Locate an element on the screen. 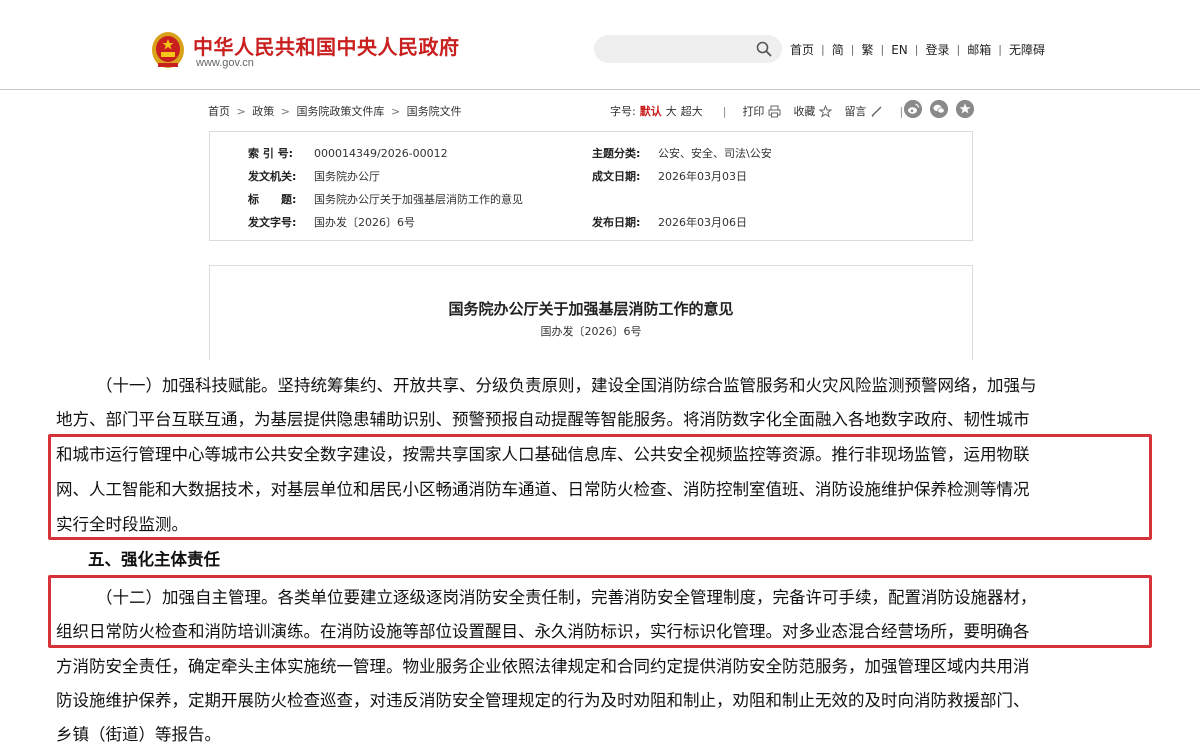 The width and height of the screenshot is (1200, 750). meta-issuer: 发文机关: 国务院办公厅 is located at coordinates (314, 176).